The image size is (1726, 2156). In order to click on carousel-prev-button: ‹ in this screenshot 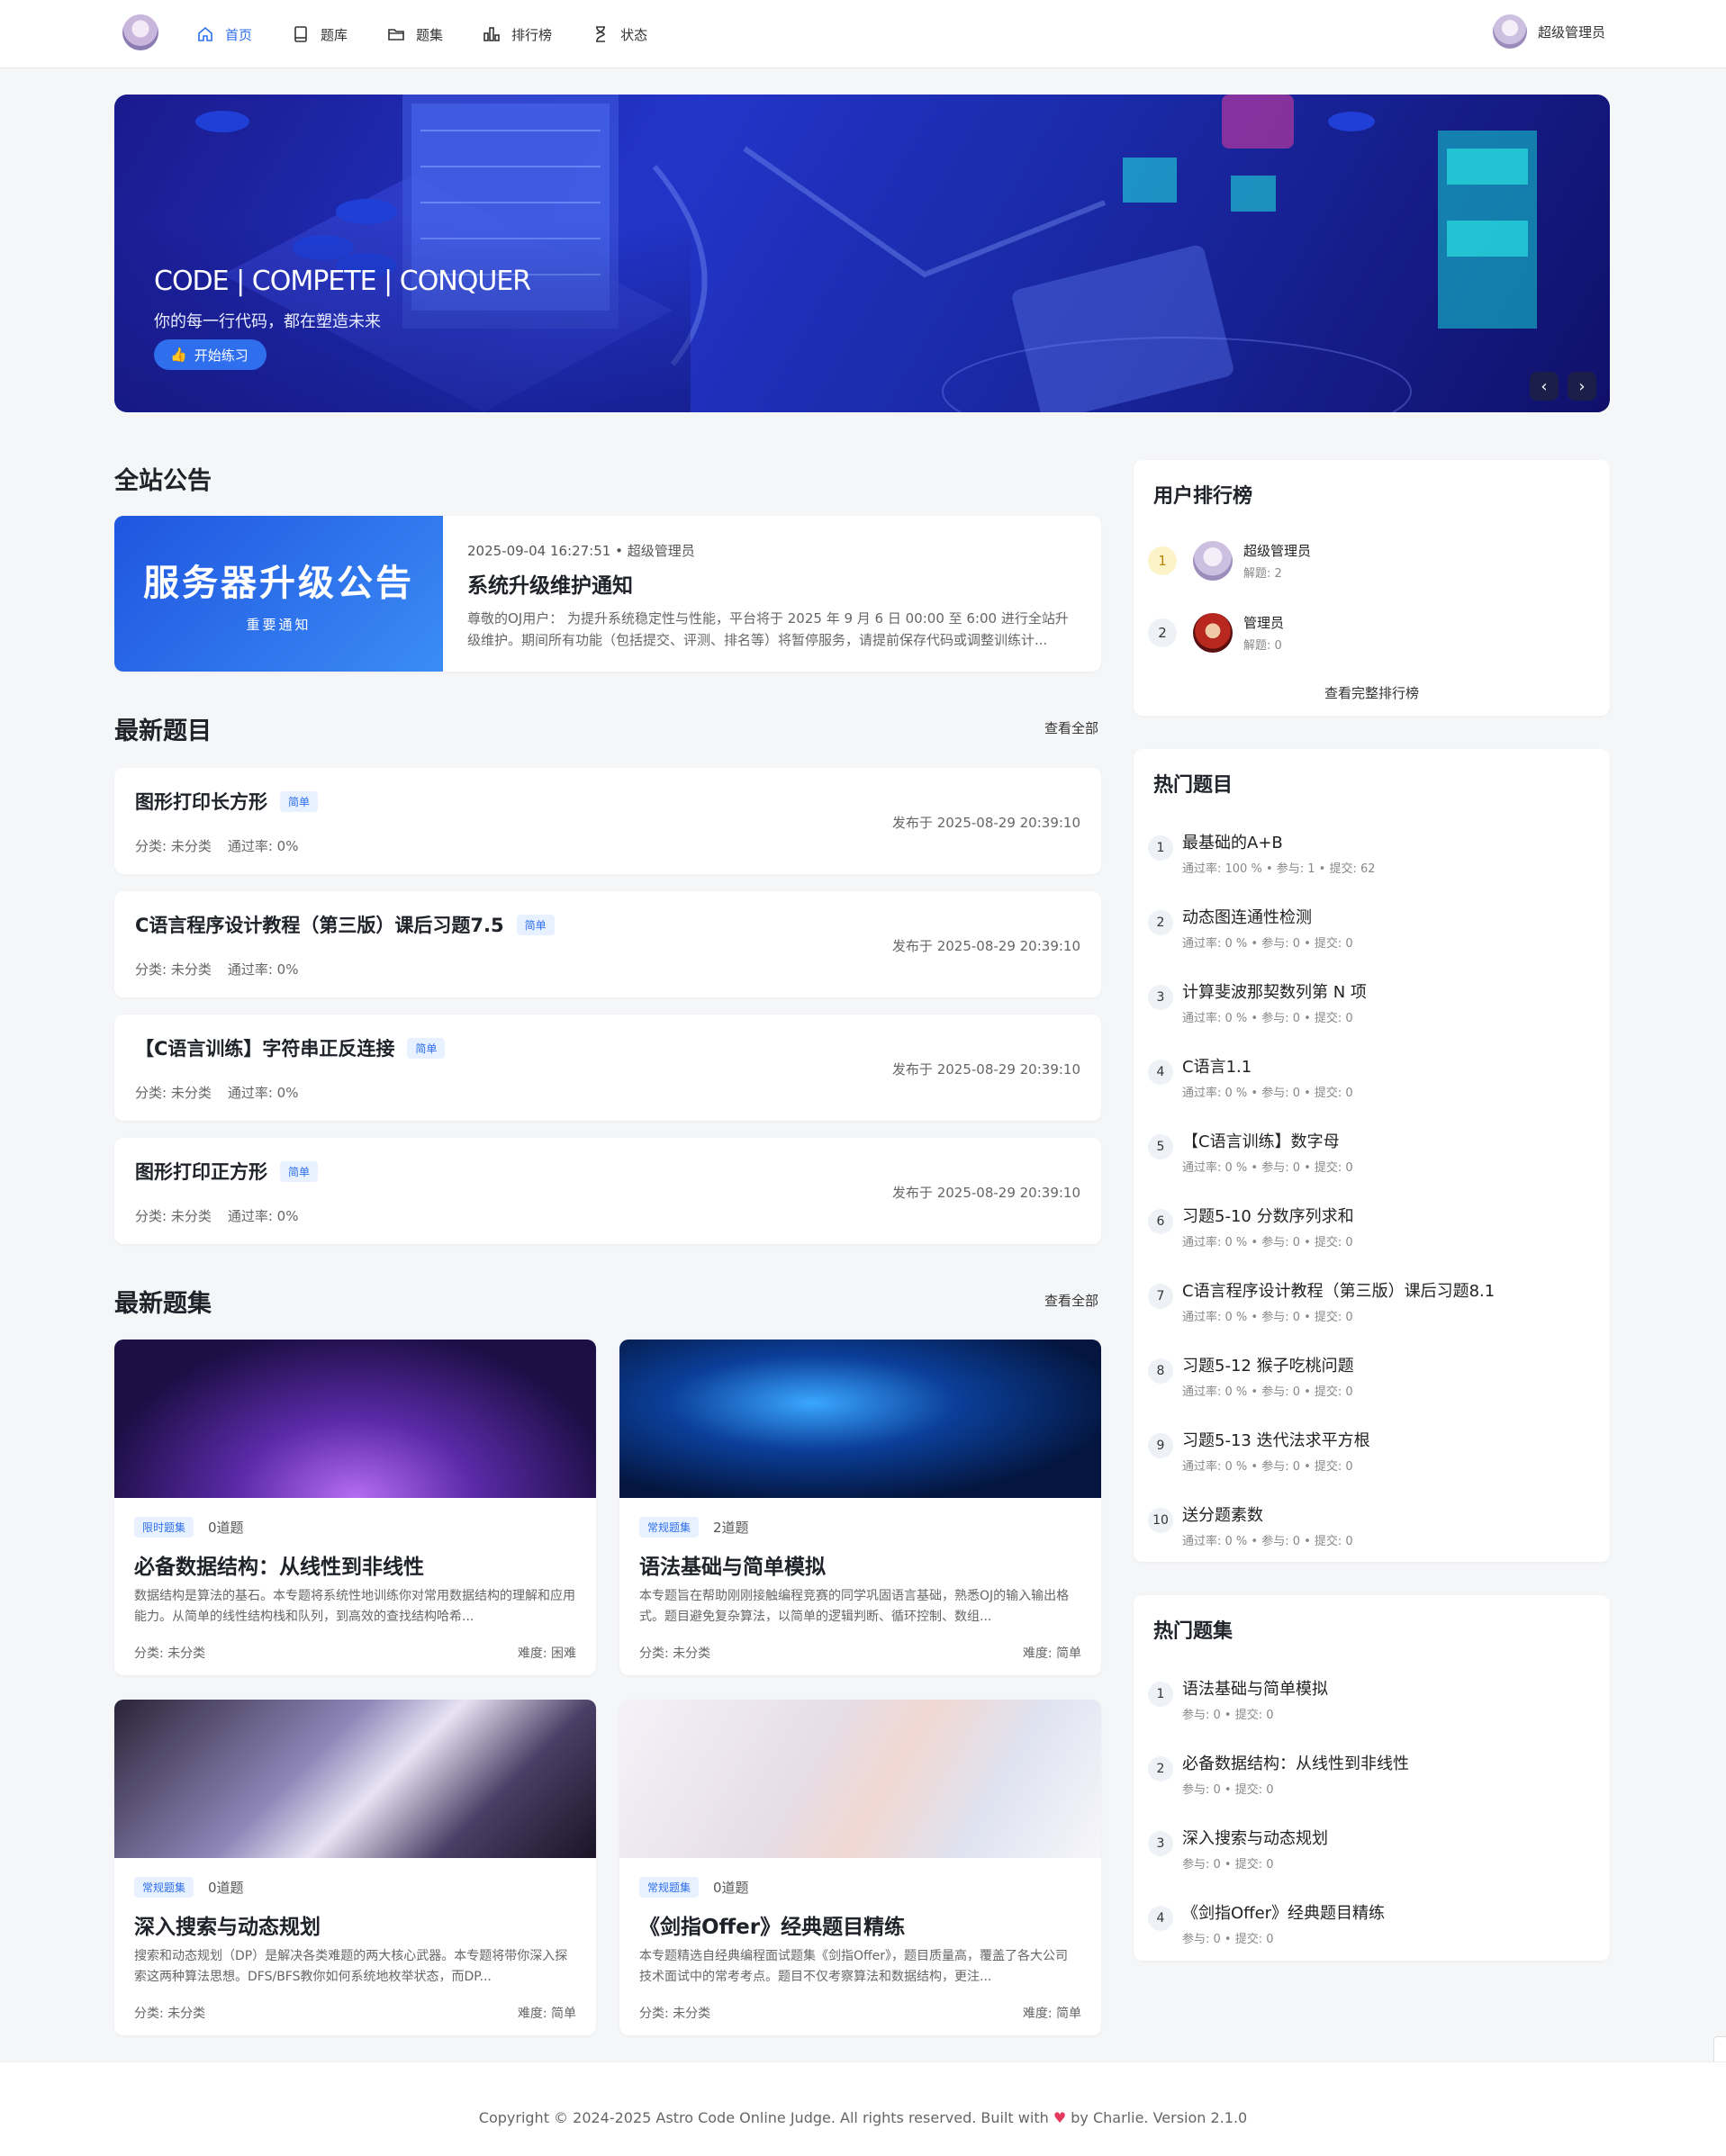, I will do `click(1545, 386)`.